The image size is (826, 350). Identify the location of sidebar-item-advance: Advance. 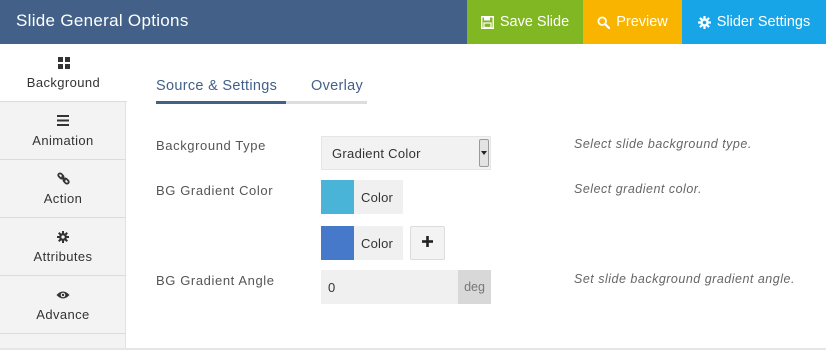
(63, 305).